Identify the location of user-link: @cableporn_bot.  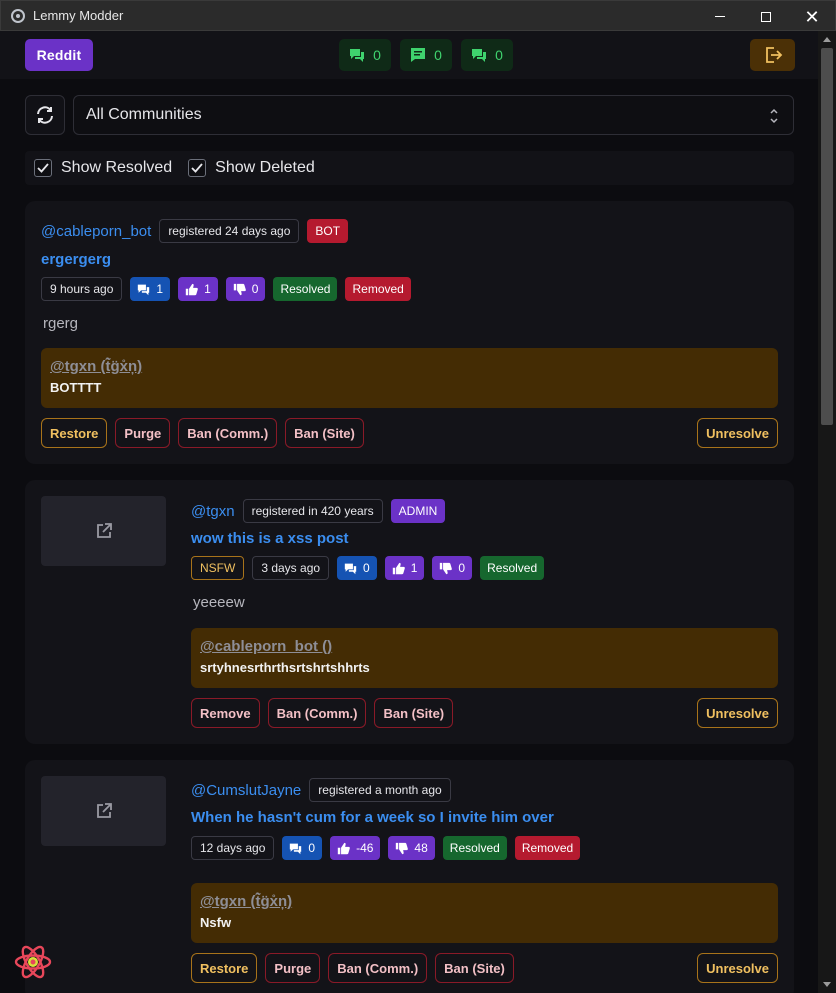
(96, 231).